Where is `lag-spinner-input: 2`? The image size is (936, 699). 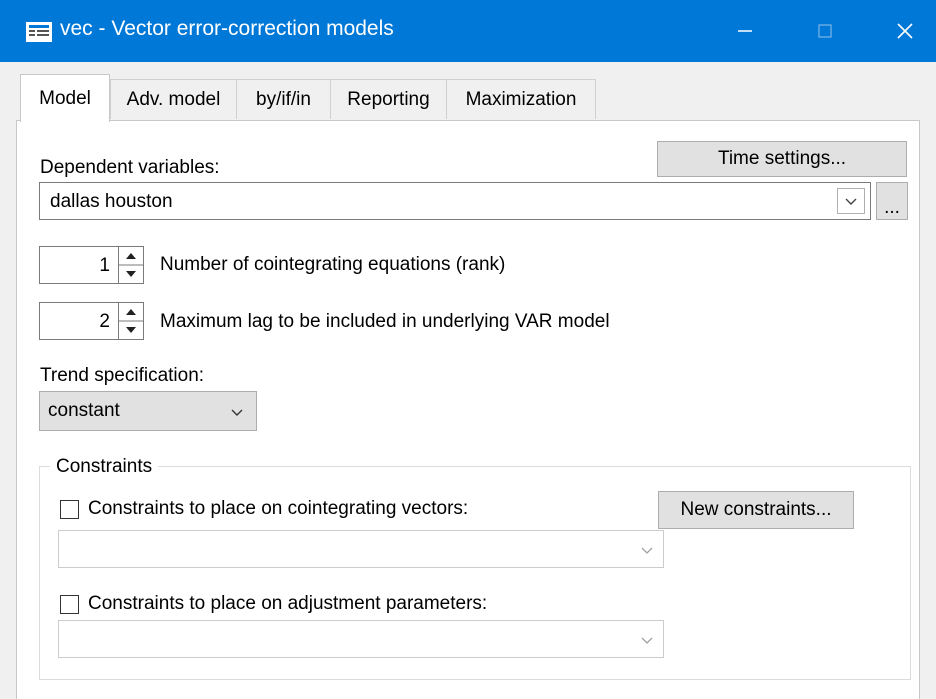
lag-spinner-input: 2 is located at coordinates (79, 321).